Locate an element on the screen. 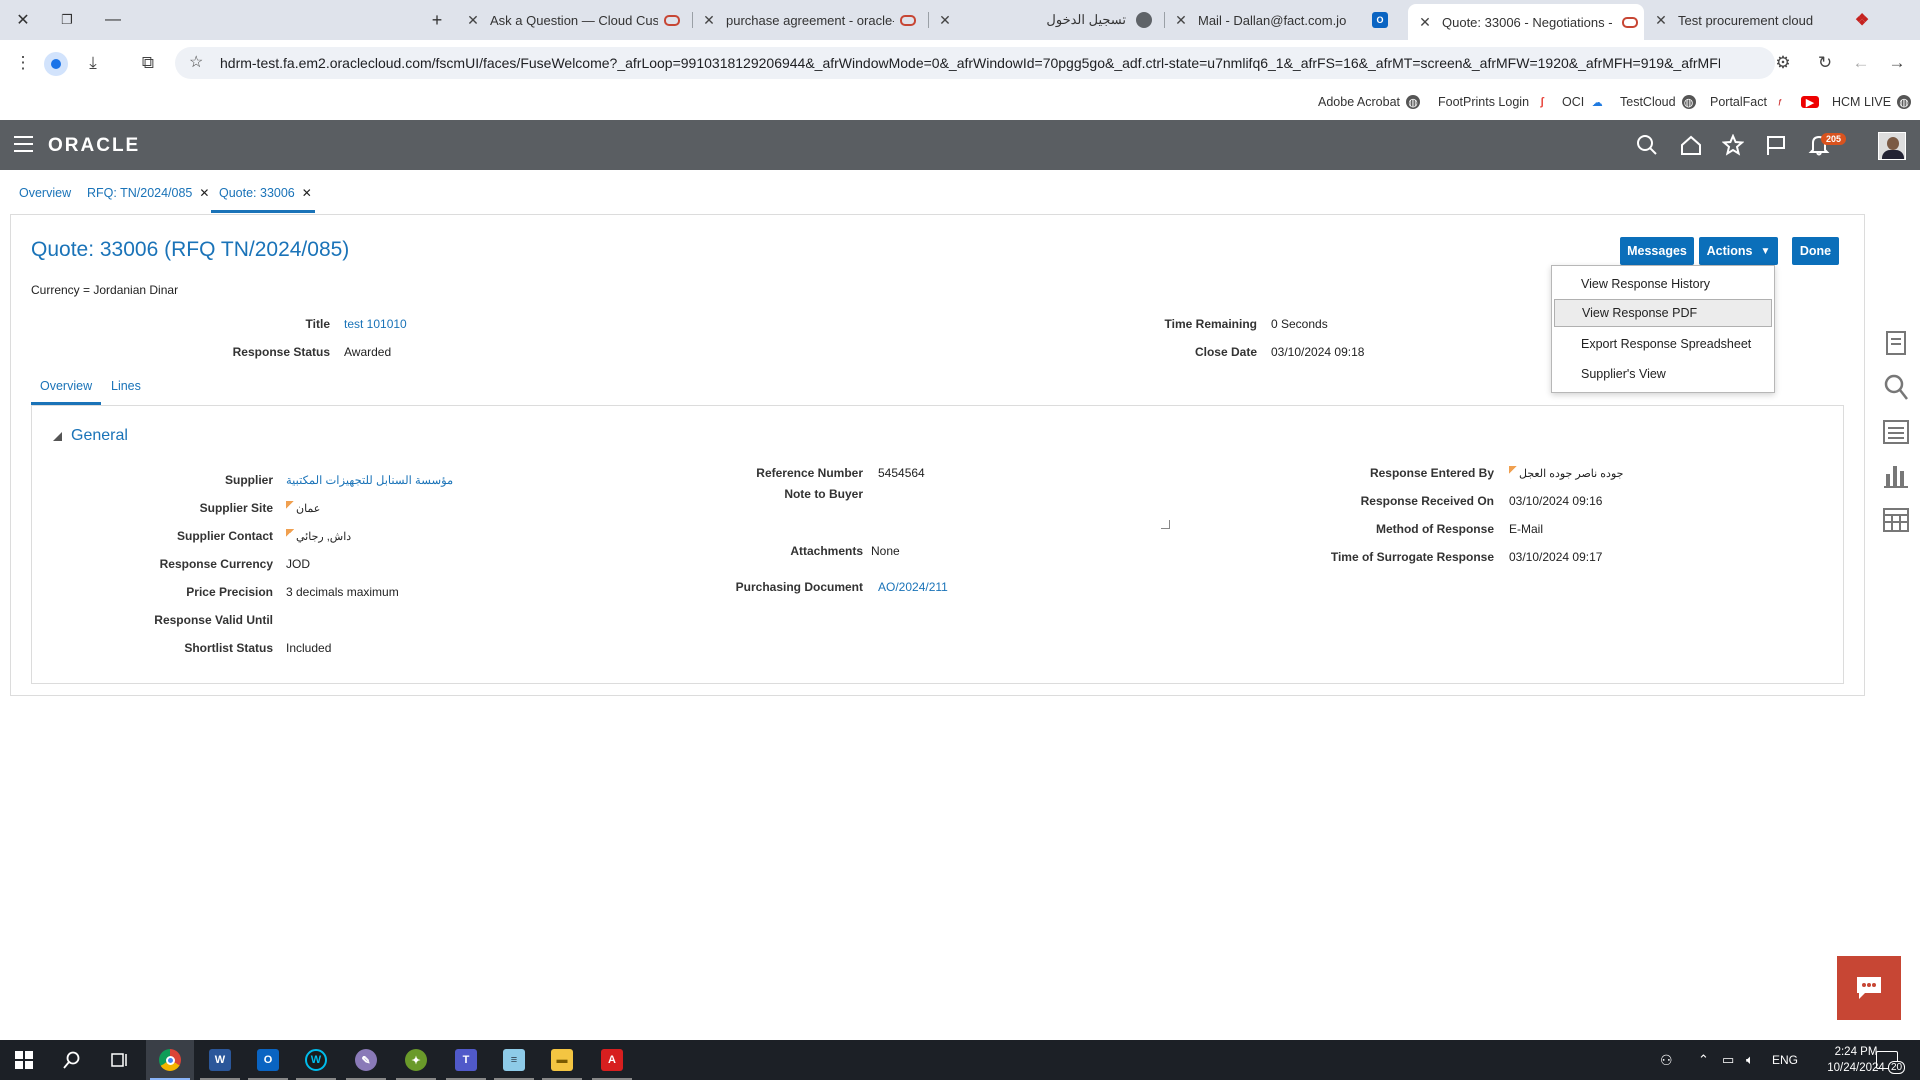  currency-label: Currency = Jordanian Dinar is located at coordinates (105, 290).